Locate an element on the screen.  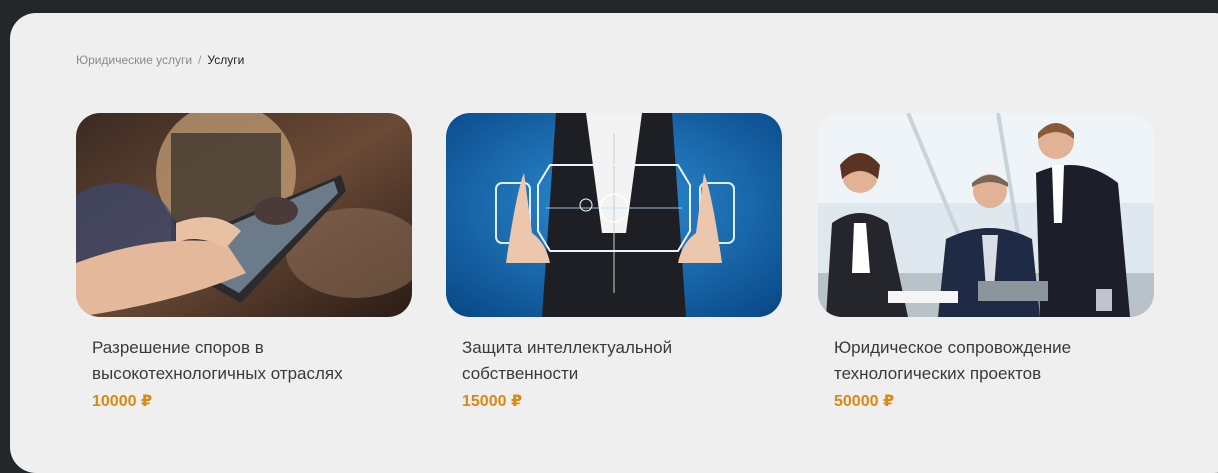
service-title: Защита интеллектуальной собственности is located at coordinates (611, 361).